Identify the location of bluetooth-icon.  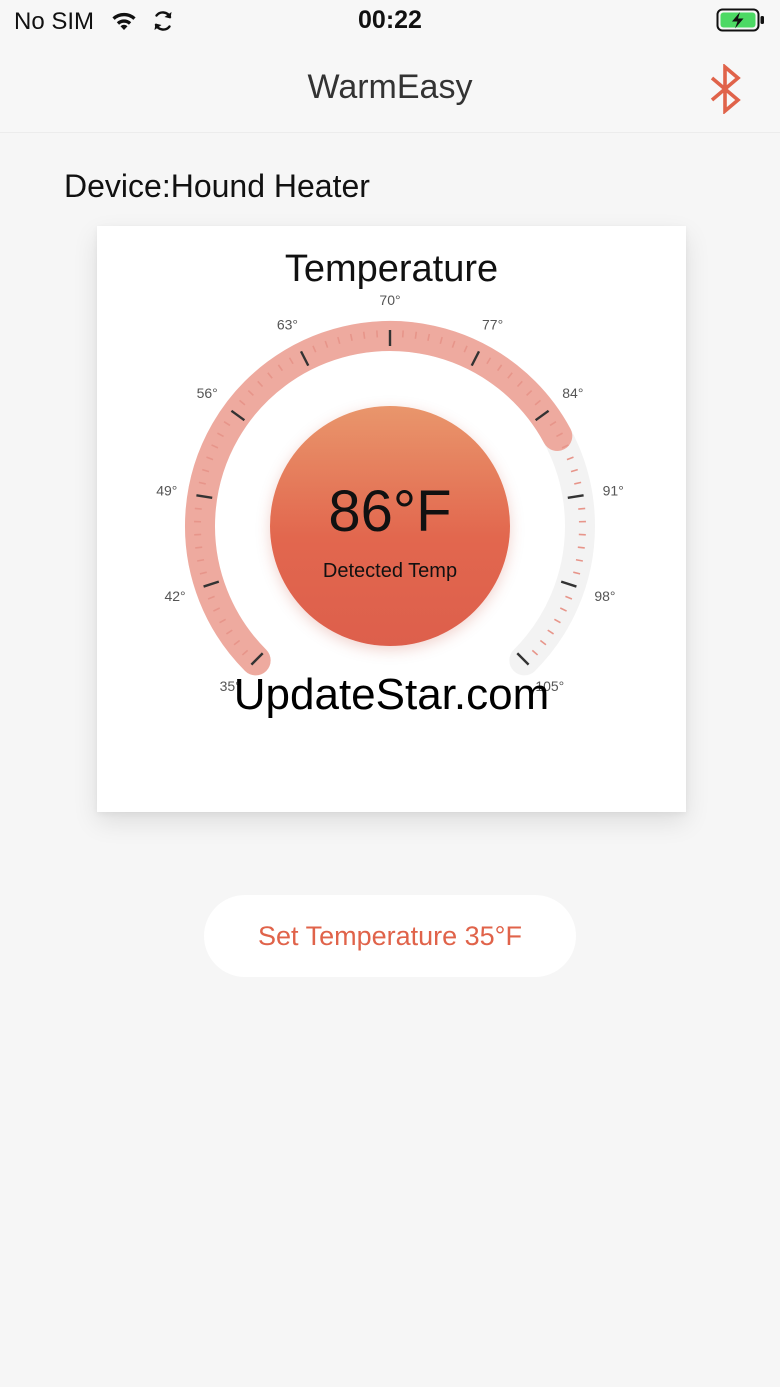
(725, 89).